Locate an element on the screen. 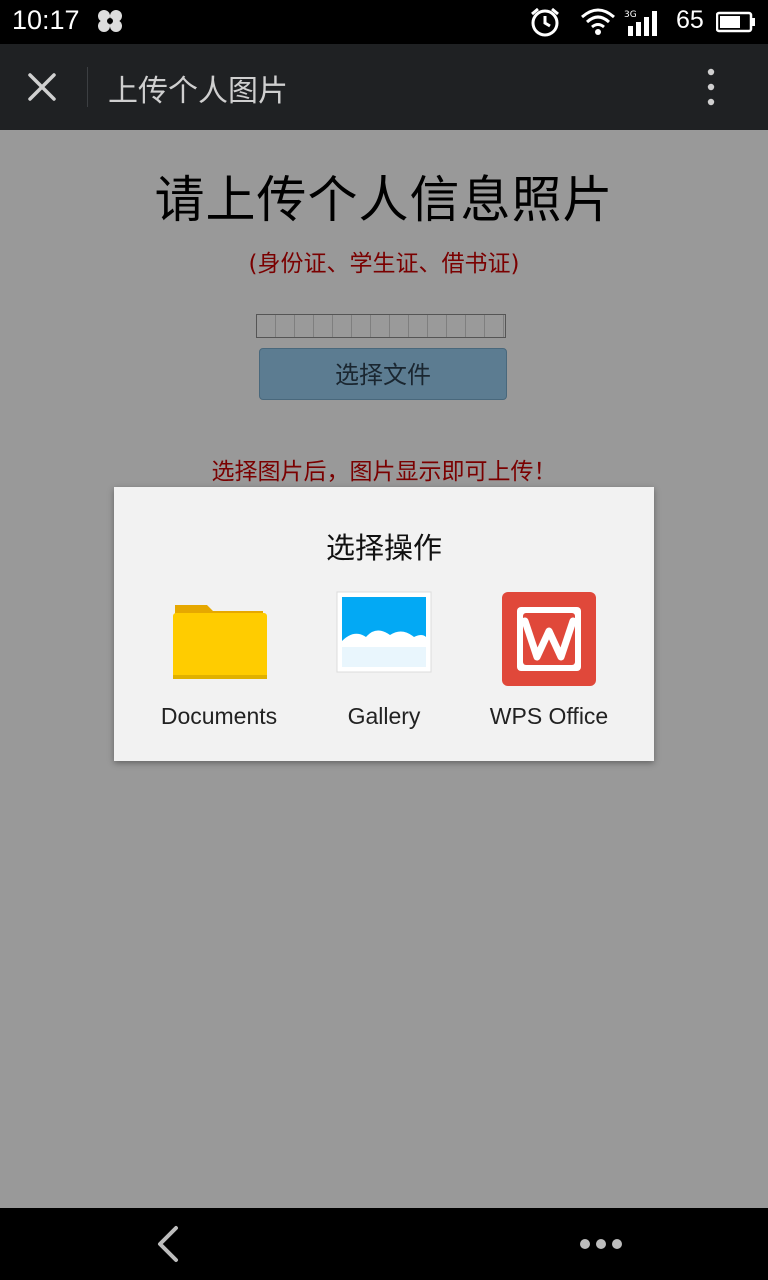 This screenshot has height=1280, width=768. option-gallery: Gallery is located at coordinates (384, 666).